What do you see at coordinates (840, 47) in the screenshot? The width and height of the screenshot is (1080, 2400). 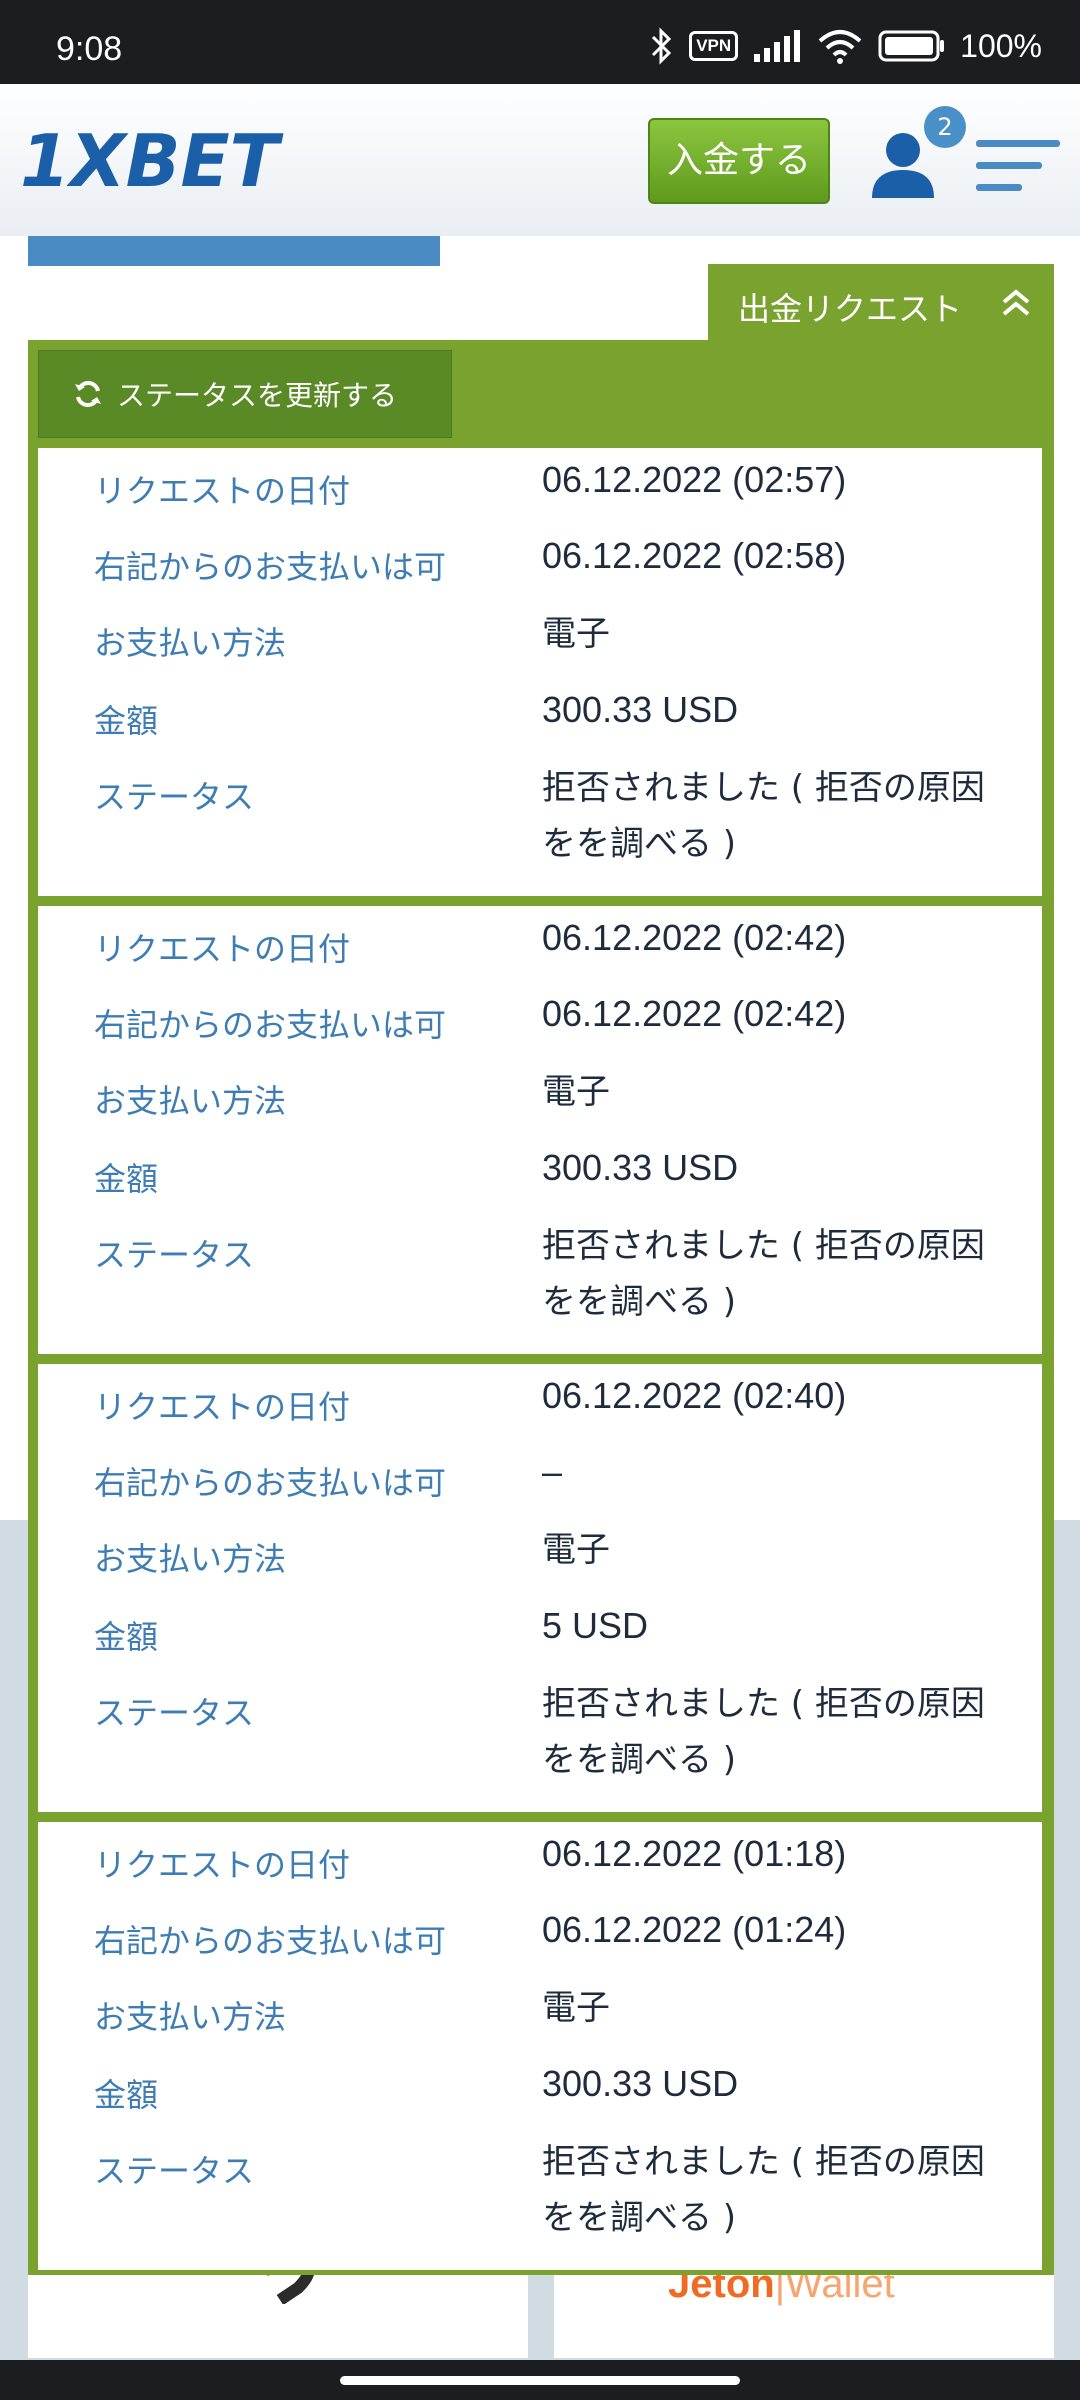 I see `wifi-icon` at bounding box center [840, 47].